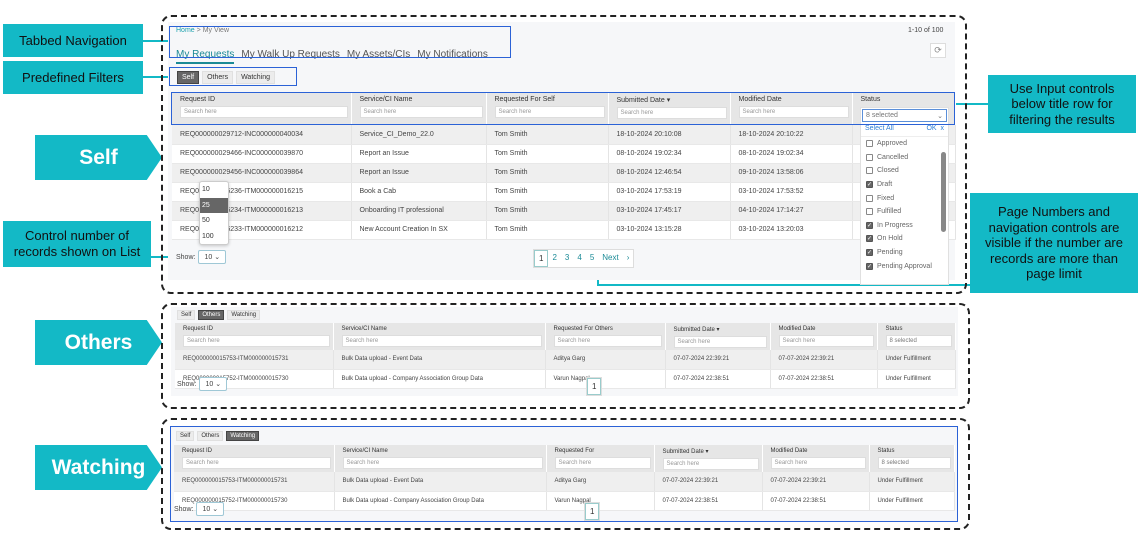  Describe the element at coordinates (579, 258) in the screenshot. I see `page-4: 4` at that location.